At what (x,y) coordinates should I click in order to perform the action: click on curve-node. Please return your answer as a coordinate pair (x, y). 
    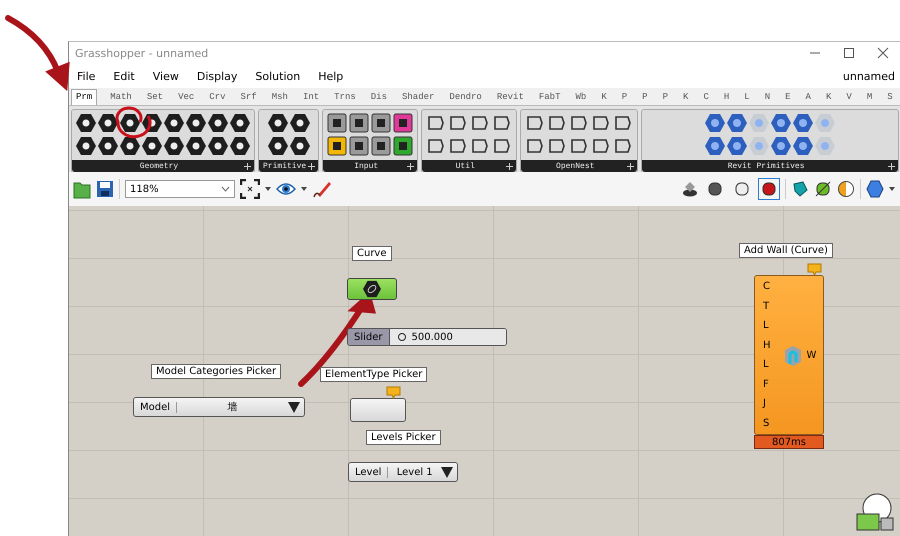
    Looking at the image, I should click on (372, 289).